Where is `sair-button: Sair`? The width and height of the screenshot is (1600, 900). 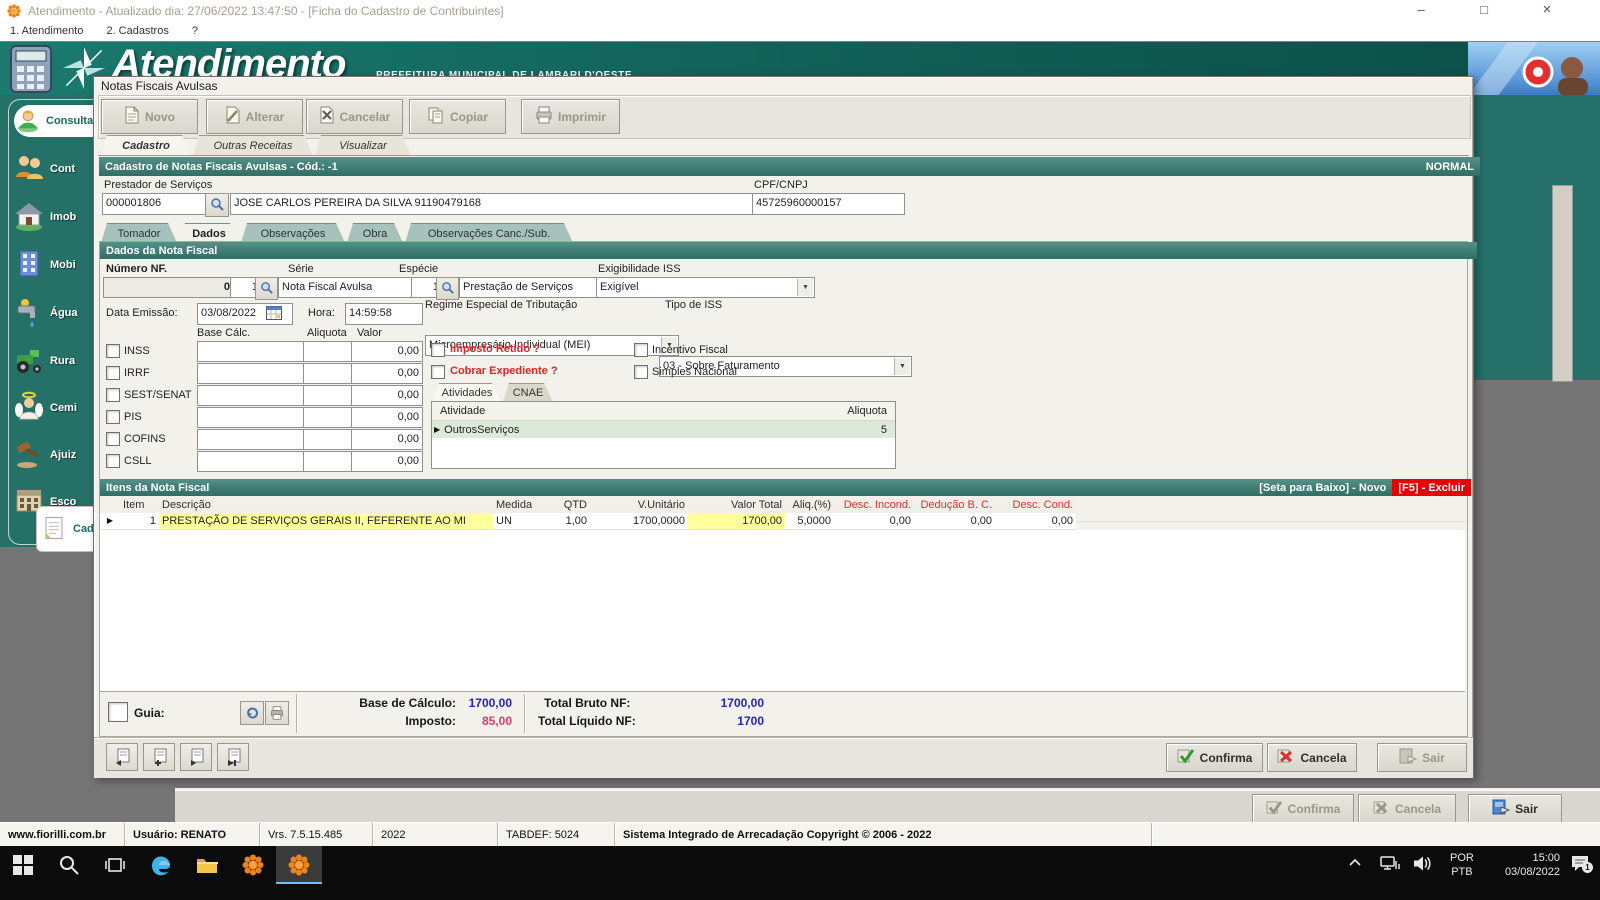
sair-button: Sair is located at coordinates (1422, 757).